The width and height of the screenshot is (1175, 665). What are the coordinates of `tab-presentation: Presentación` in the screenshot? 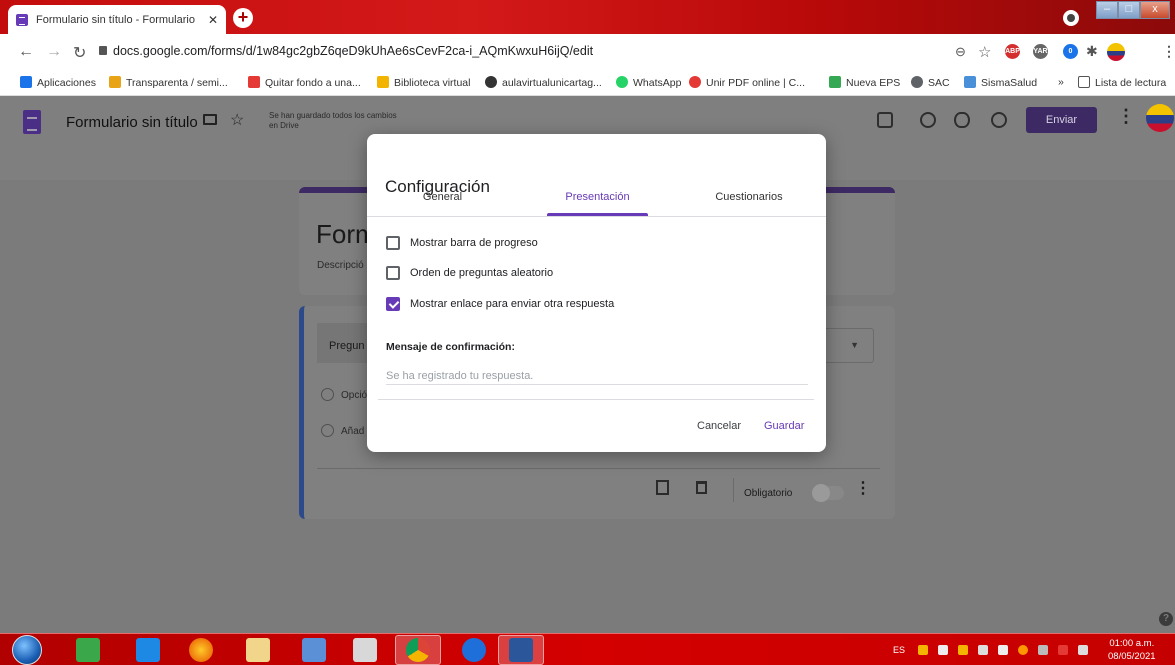 It's located at (597, 197).